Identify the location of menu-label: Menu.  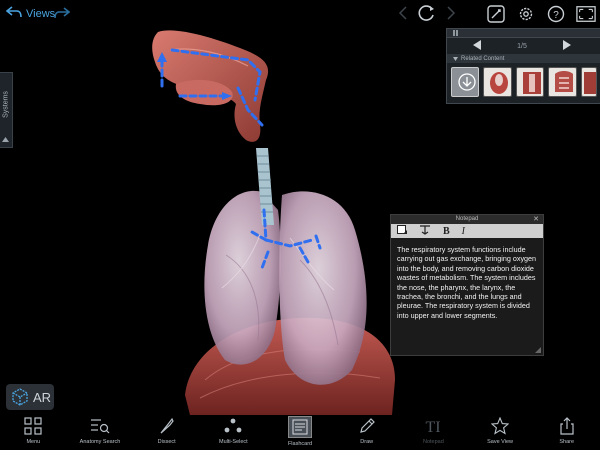
(33, 442).